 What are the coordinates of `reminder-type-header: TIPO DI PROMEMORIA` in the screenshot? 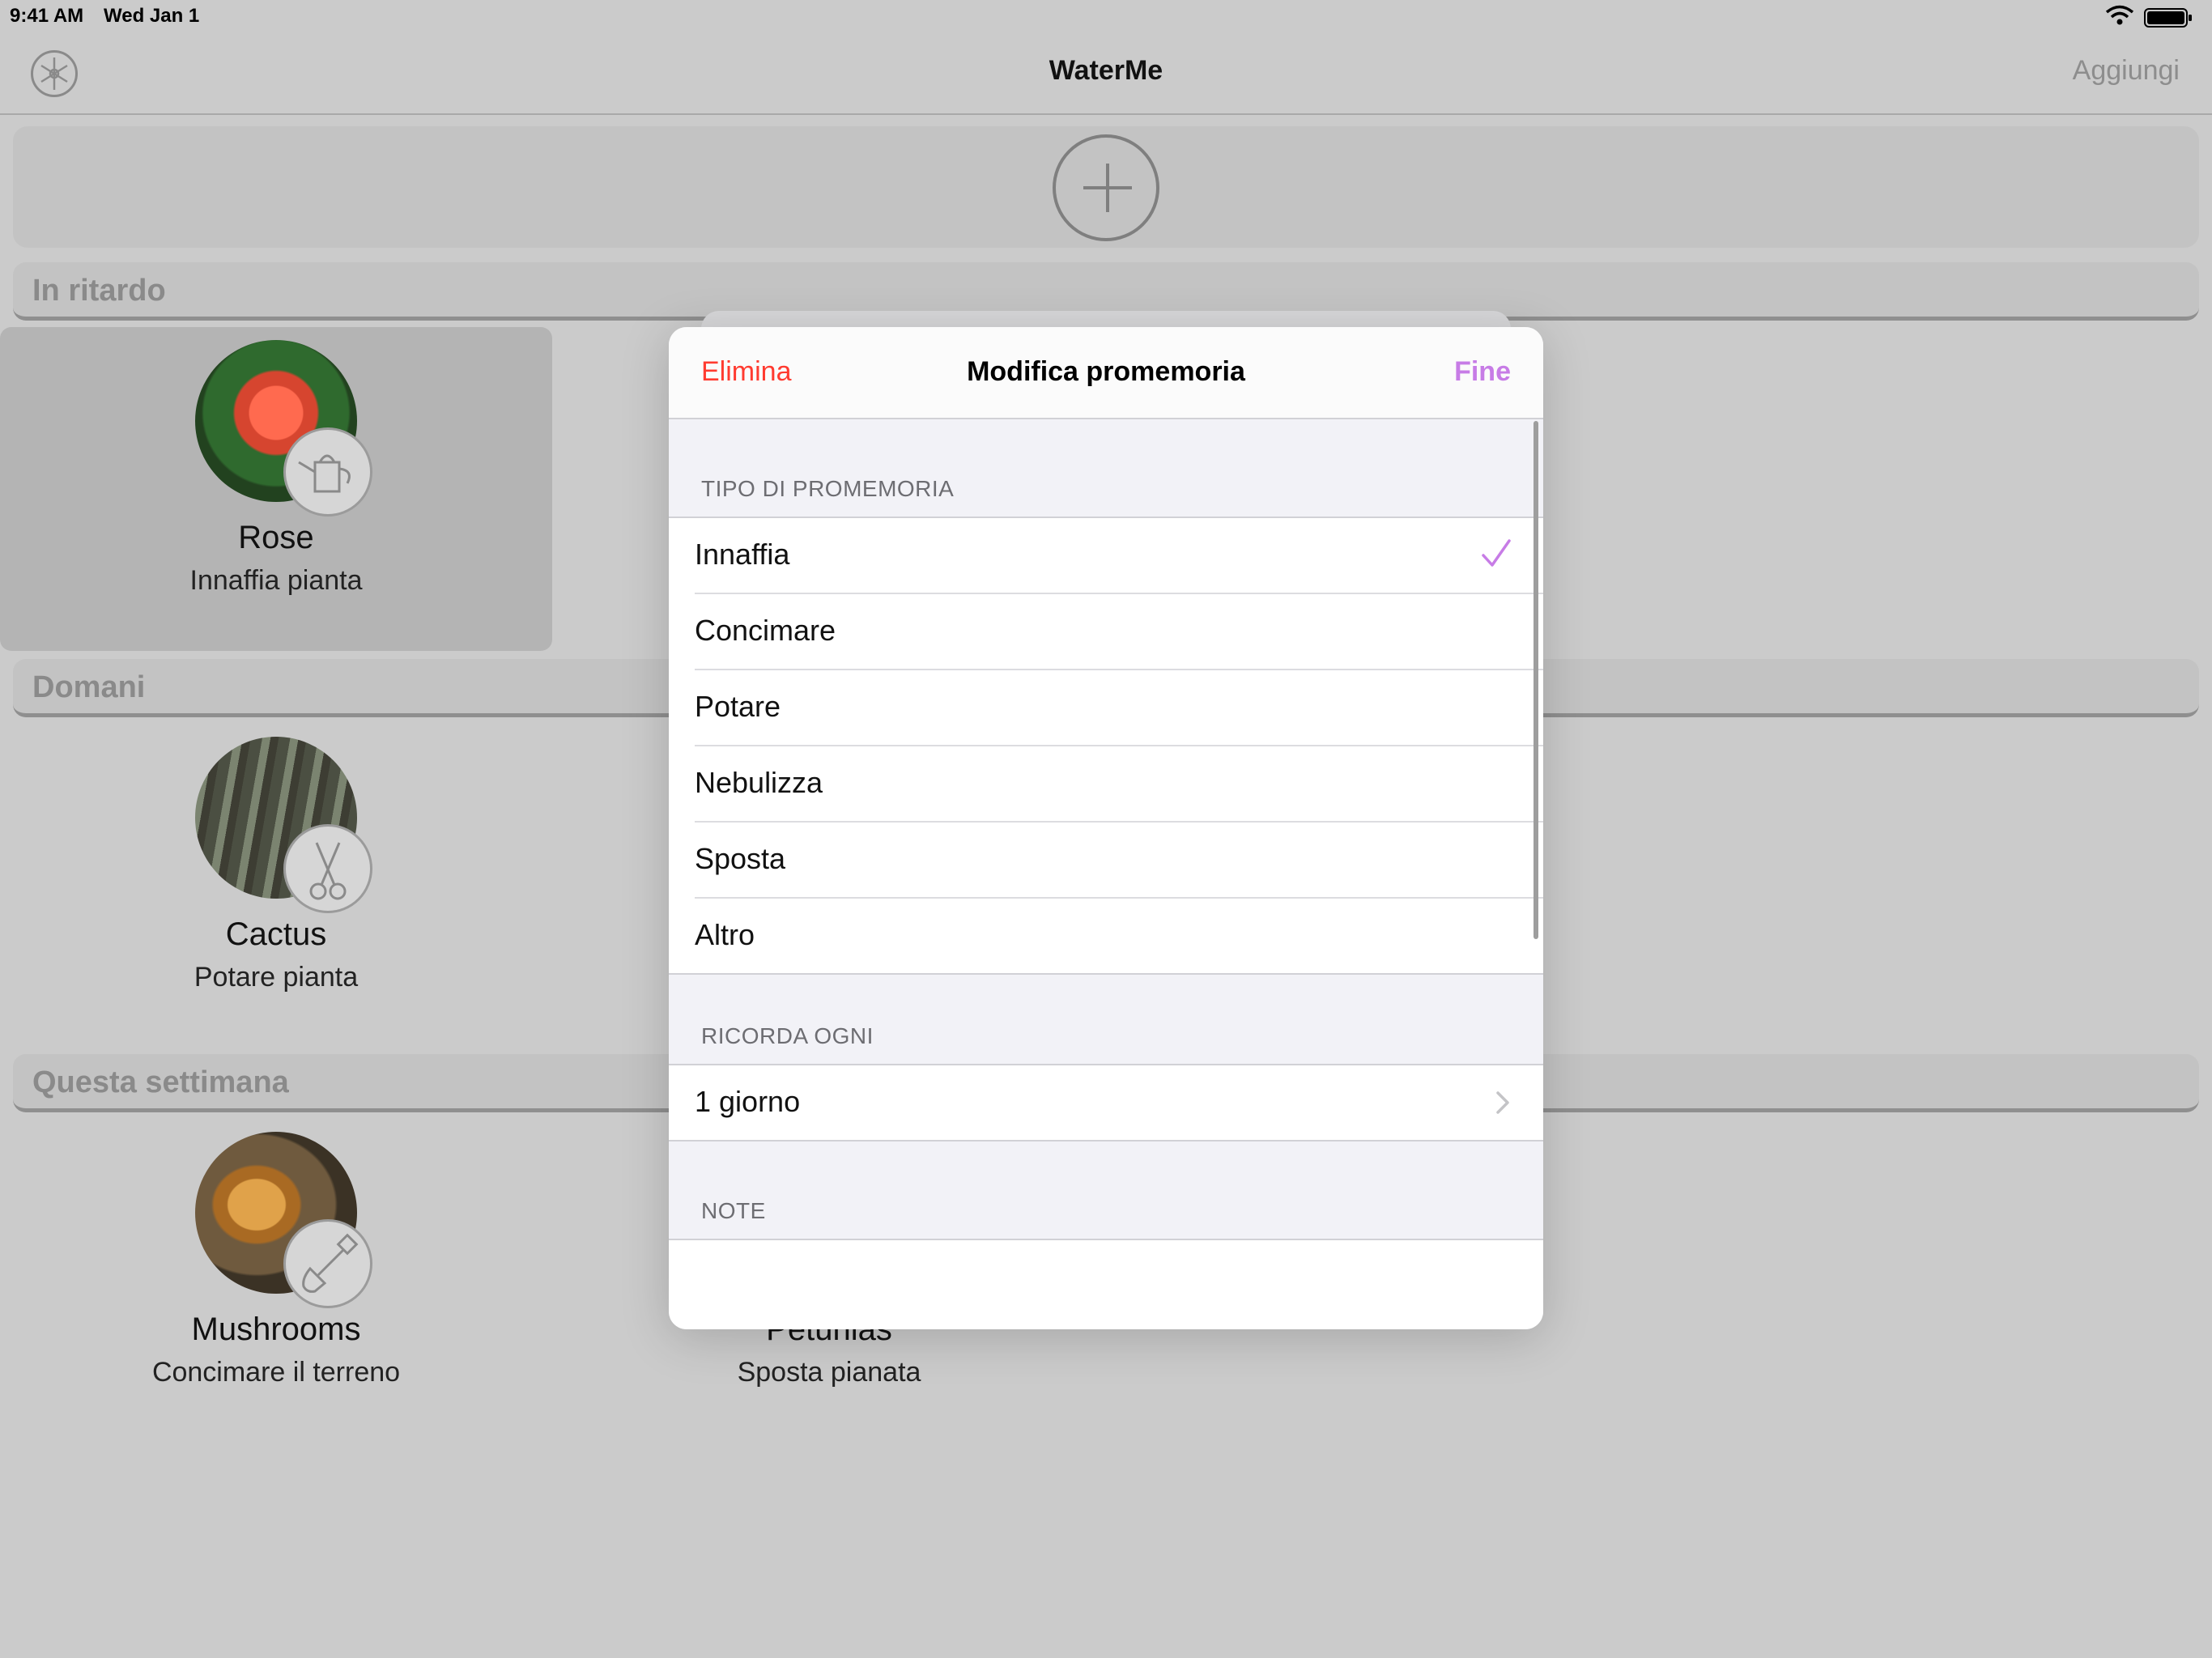 It's located at (828, 488).